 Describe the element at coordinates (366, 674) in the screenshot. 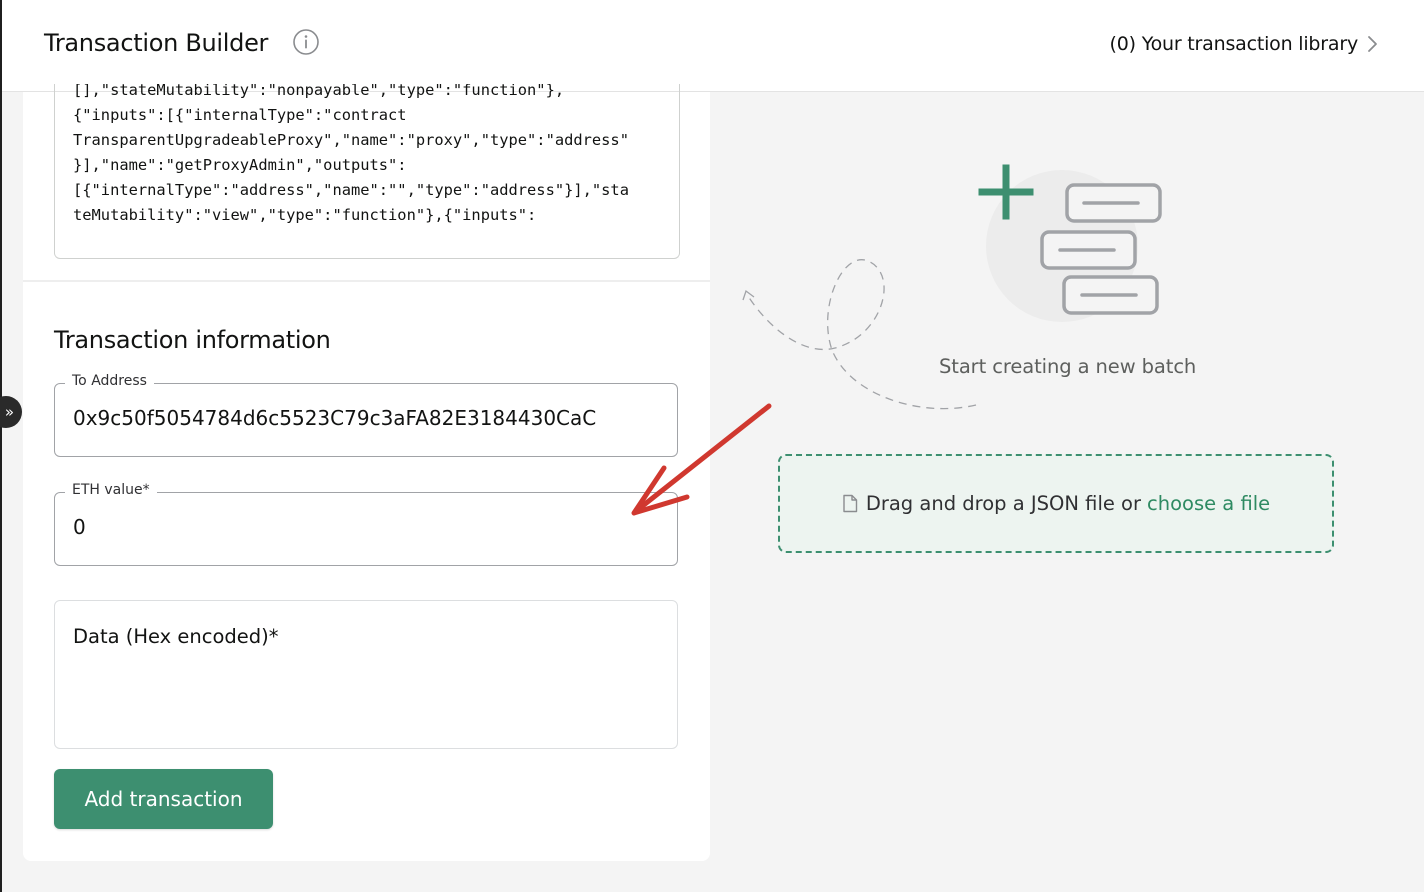

I see `hex-data-field: Data (Hex encoded)*` at that location.